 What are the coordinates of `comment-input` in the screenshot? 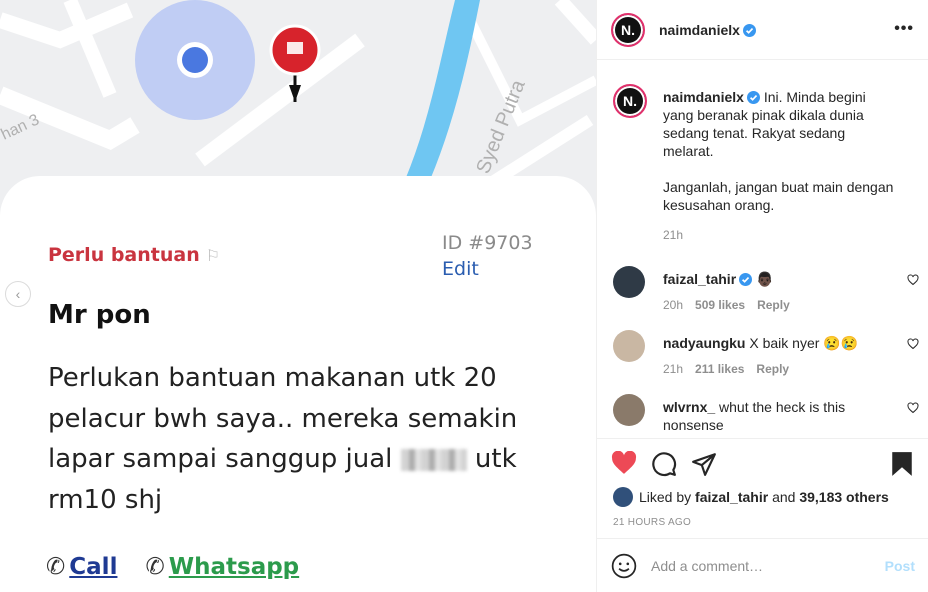 It's located at (761, 565).